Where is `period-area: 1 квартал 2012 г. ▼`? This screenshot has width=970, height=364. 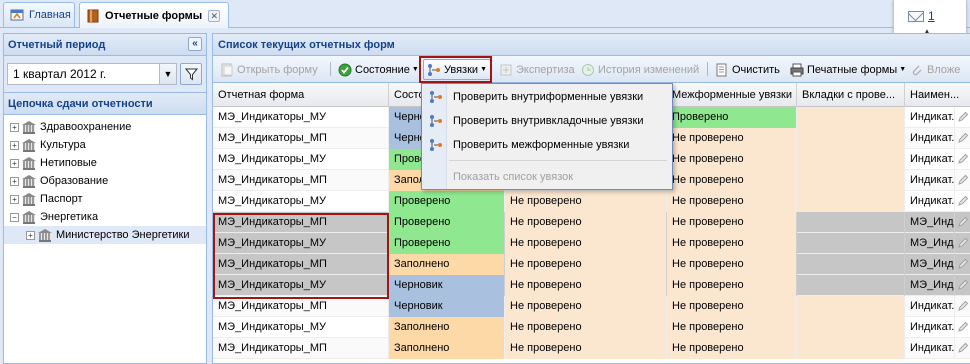
period-area: 1 квартал 2012 г. ▼ is located at coordinates (105, 74).